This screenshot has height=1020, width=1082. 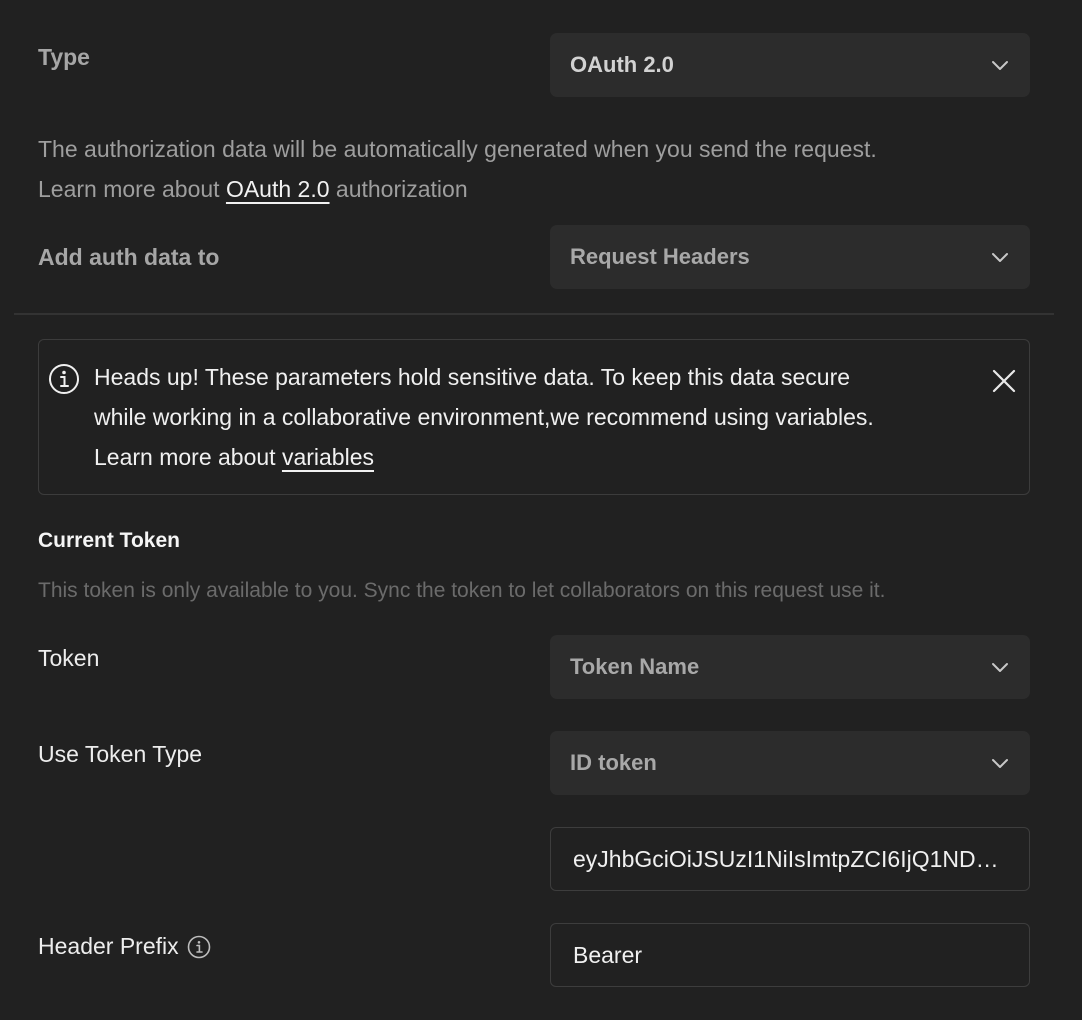 What do you see at coordinates (790, 763) in the screenshot?
I see `token-type-select: ID token` at bounding box center [790, 763].